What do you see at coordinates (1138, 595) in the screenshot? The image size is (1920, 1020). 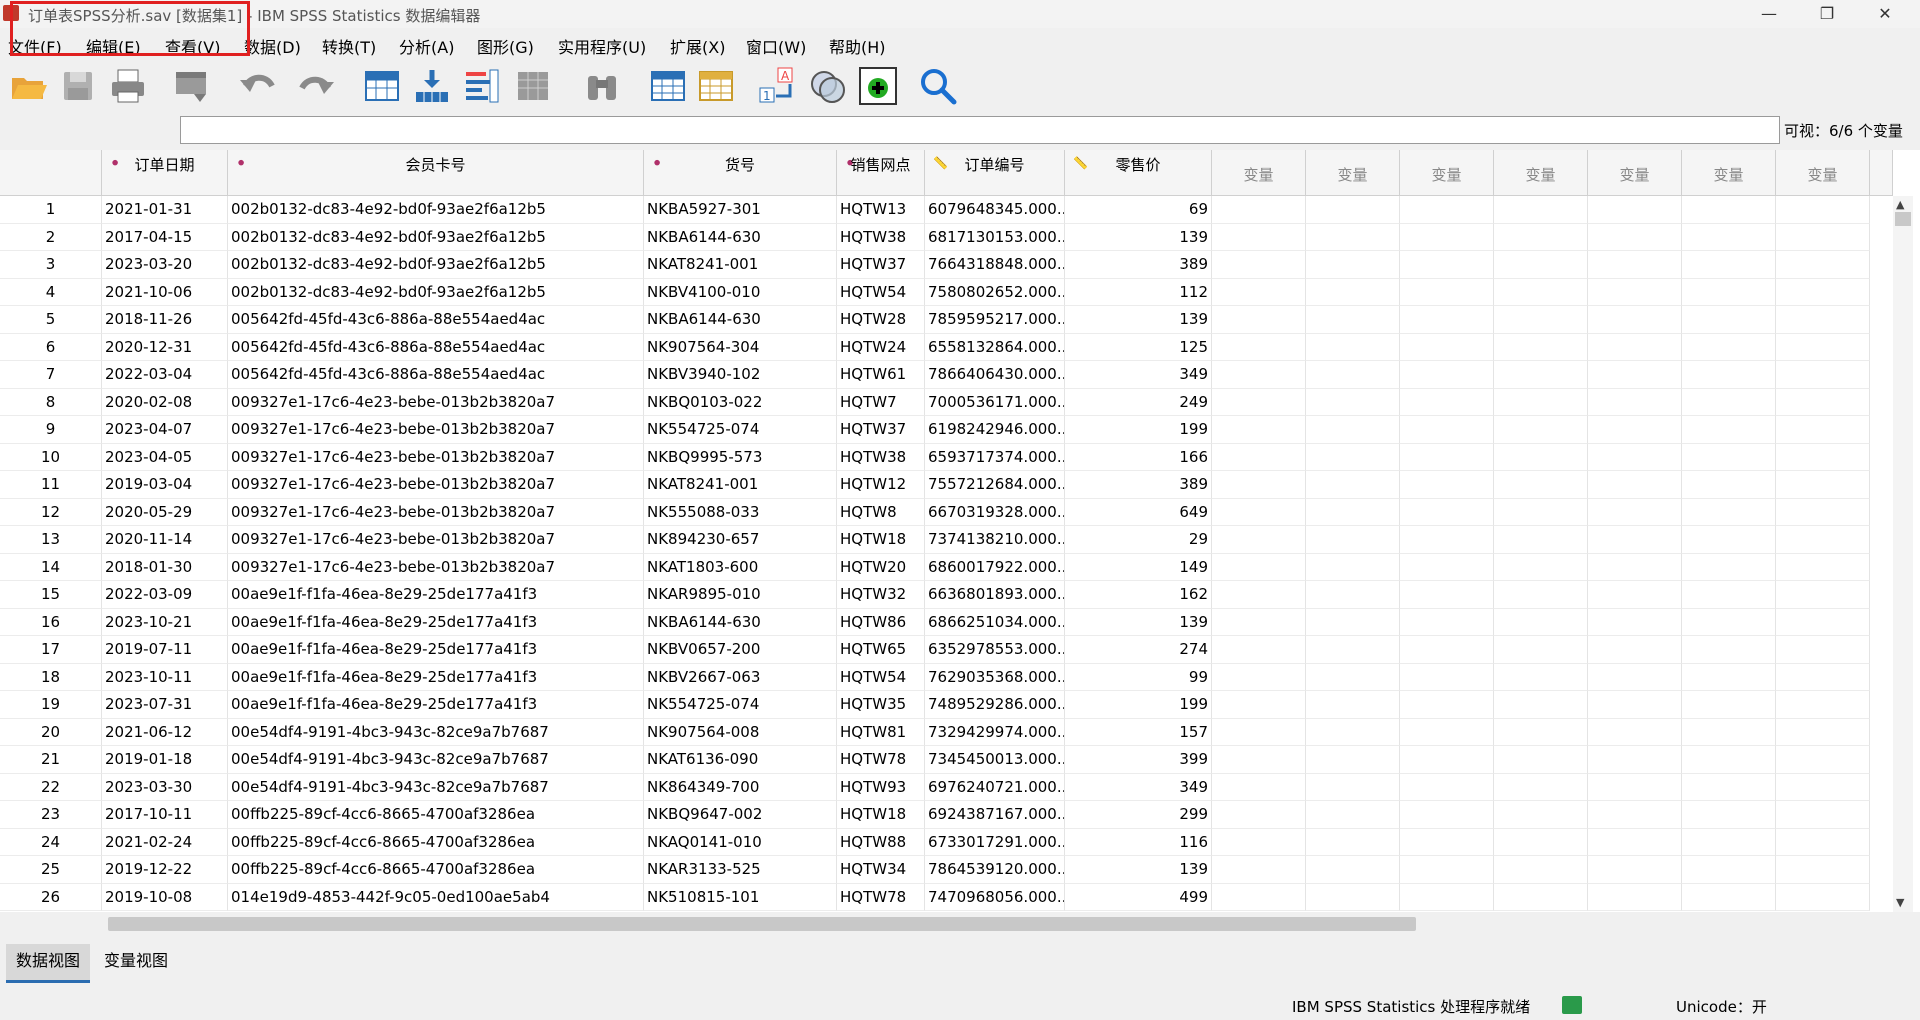 I see `cell-retail-price: 162` at bounding box center [1138, 595].